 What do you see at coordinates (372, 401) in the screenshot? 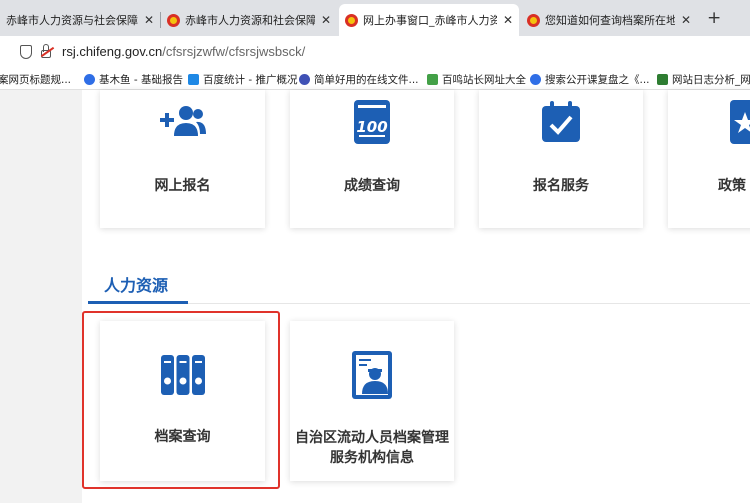
I see `card-floating-archive-agencies: 自治区流动人员档案管理 服务机构信息` at bounding box center [372, 401].